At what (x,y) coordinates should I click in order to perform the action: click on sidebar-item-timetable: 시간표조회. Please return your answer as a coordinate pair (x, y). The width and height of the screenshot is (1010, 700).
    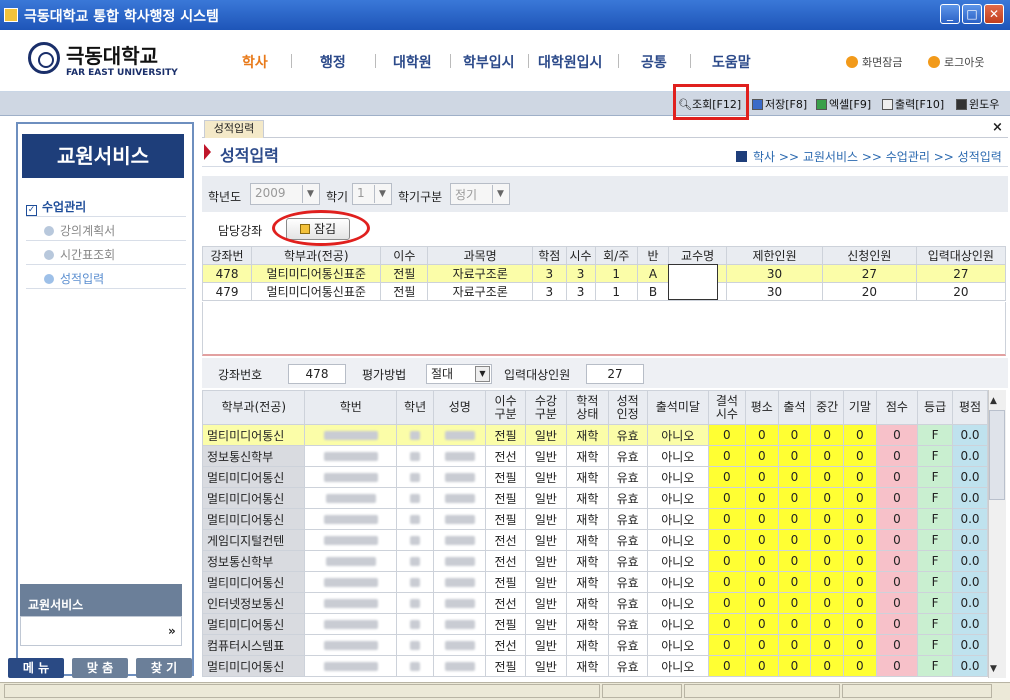
    Looking at the image, I should click on (79, 254).